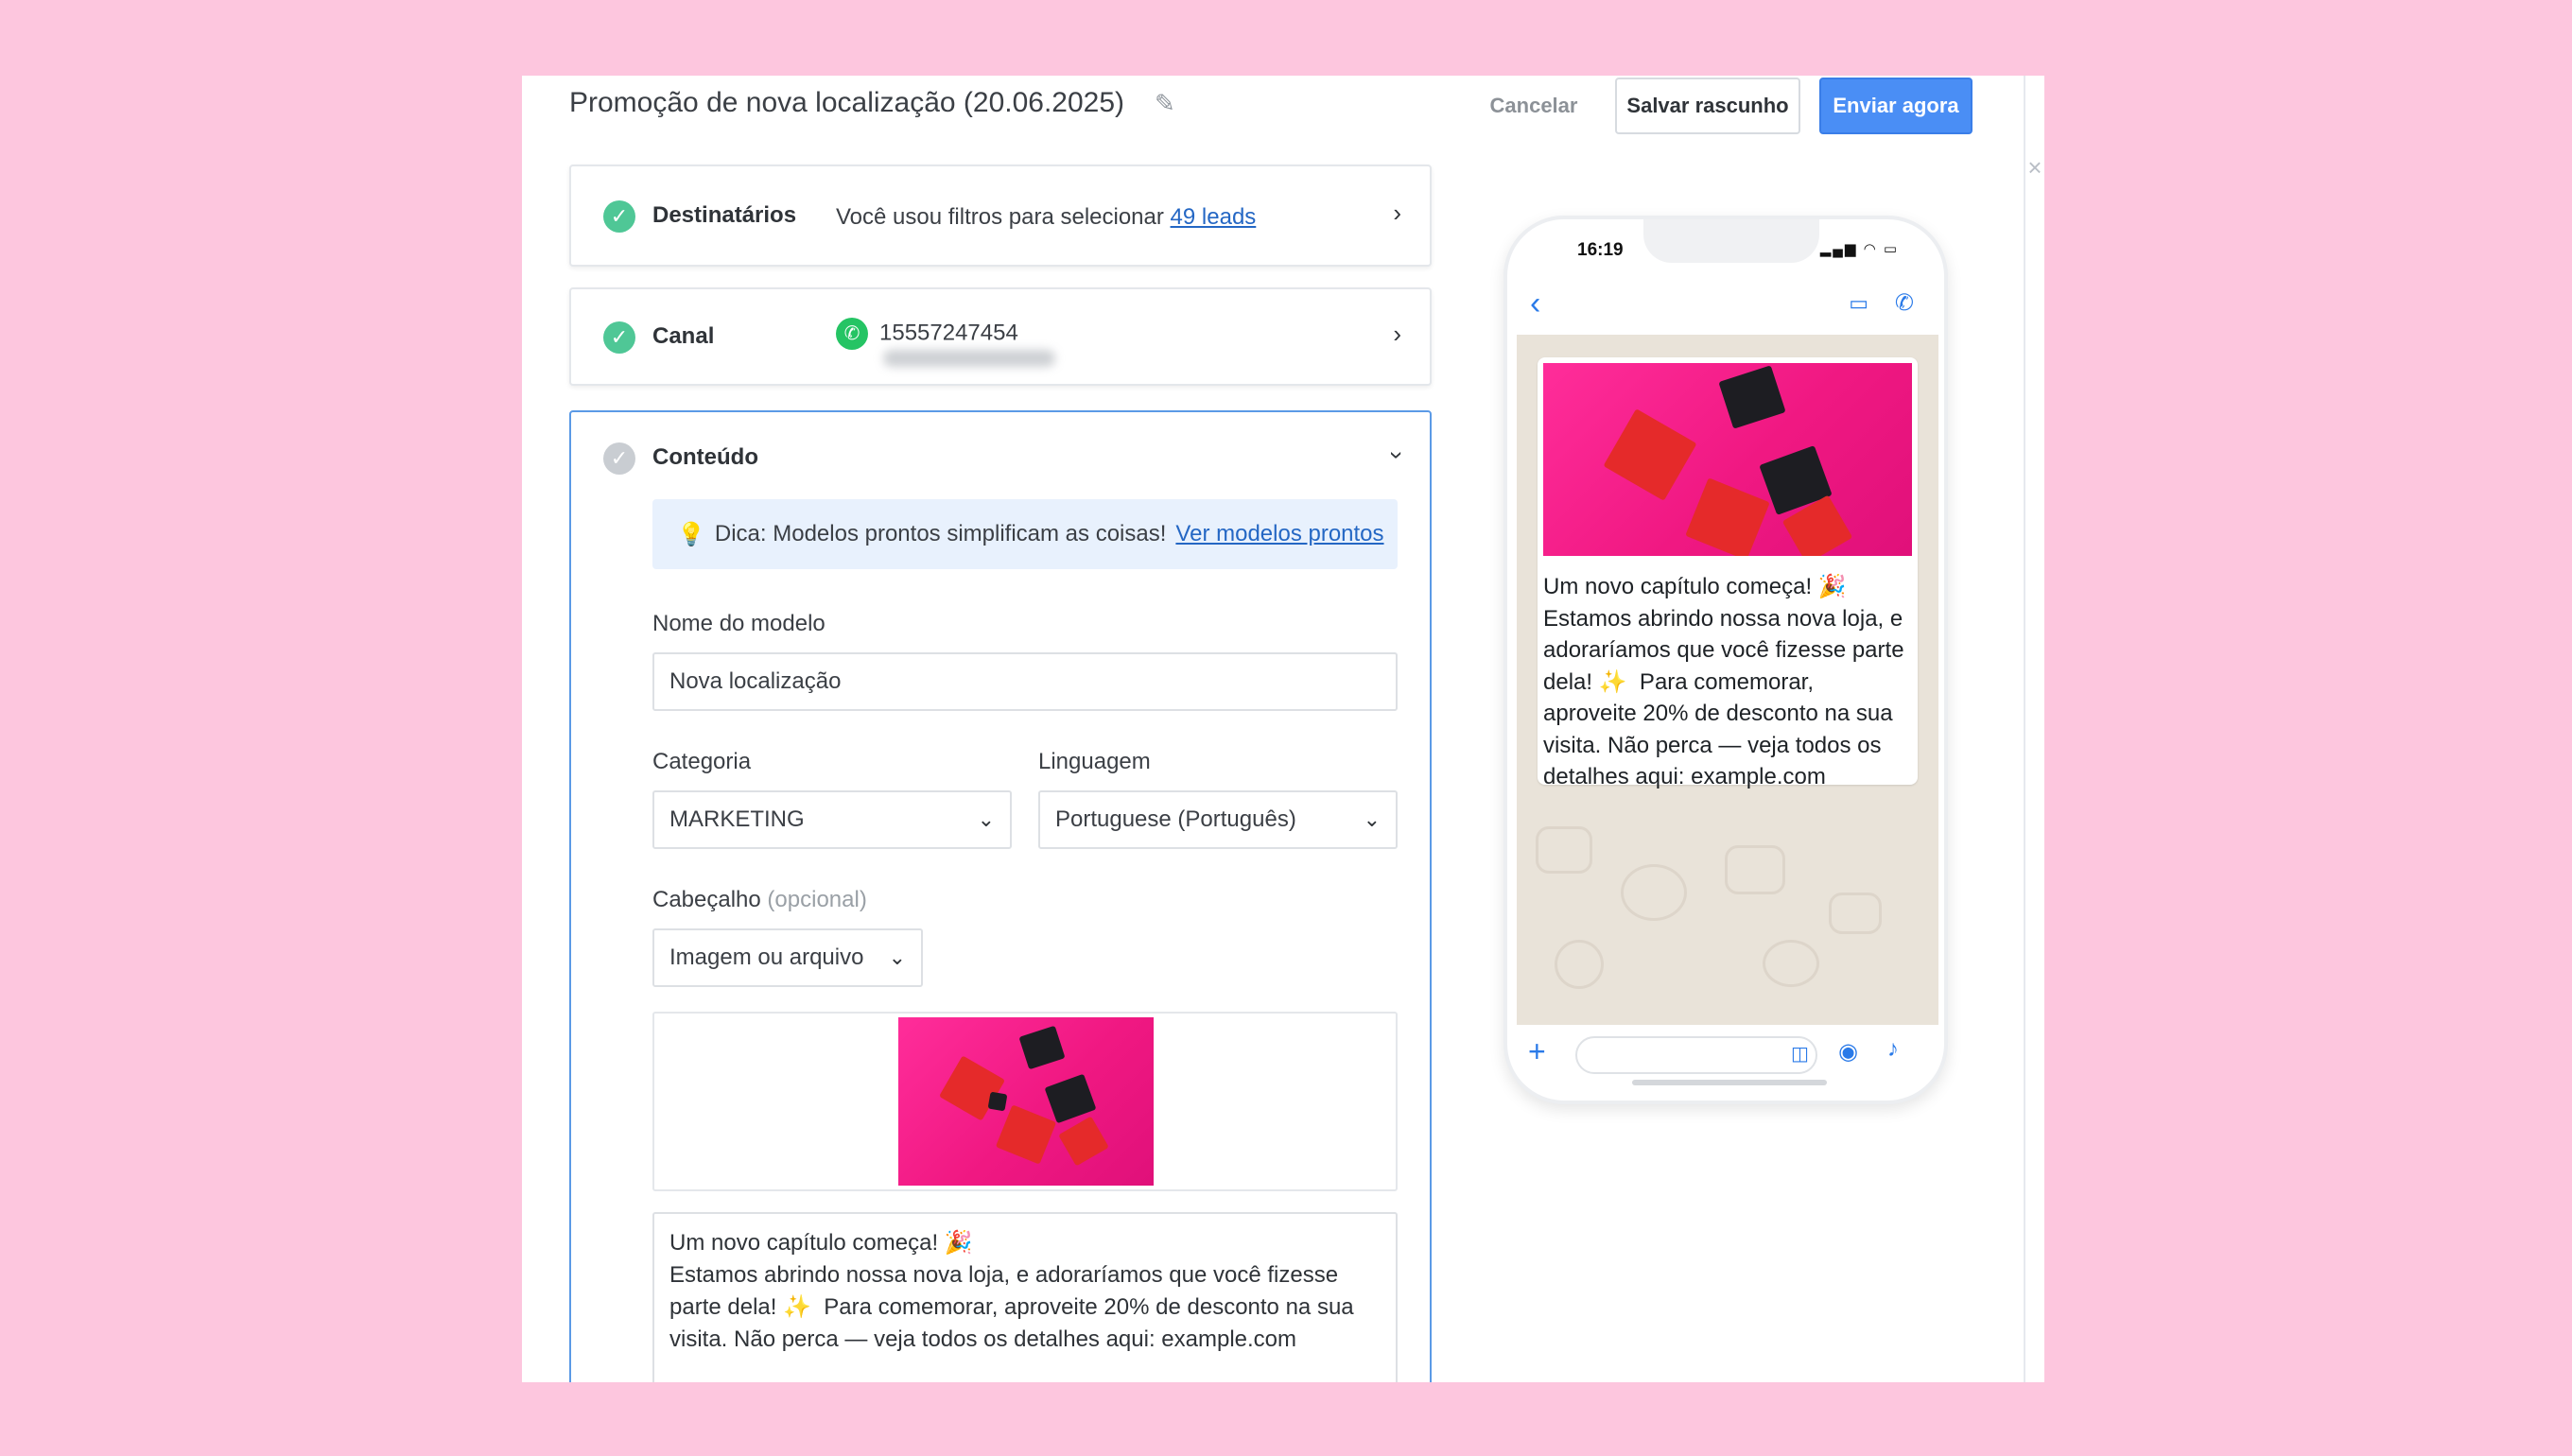  What do you see at coordinates (1165, 103) in the screenshot?
I see `pencil-icon: ✎` at bounding box center [1165, 103].